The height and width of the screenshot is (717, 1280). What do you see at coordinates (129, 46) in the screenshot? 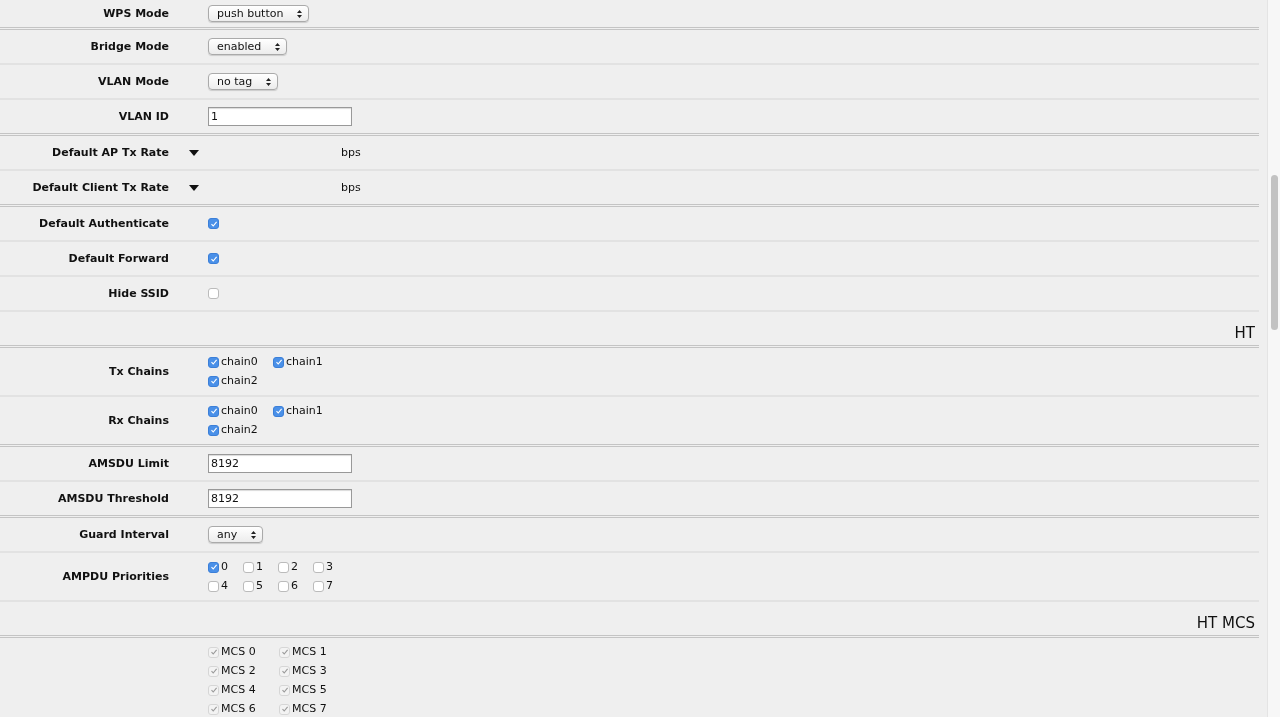
I see `field-label: Bridge Mode` at bounding box center [129, 46].